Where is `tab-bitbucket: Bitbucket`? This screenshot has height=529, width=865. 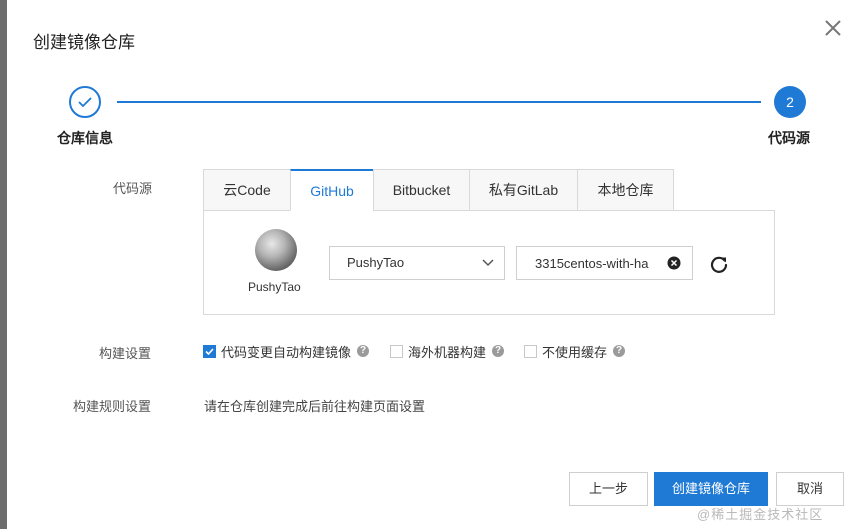
tab-bitbucket: Bitbucket is located at coordinates (421, 190).